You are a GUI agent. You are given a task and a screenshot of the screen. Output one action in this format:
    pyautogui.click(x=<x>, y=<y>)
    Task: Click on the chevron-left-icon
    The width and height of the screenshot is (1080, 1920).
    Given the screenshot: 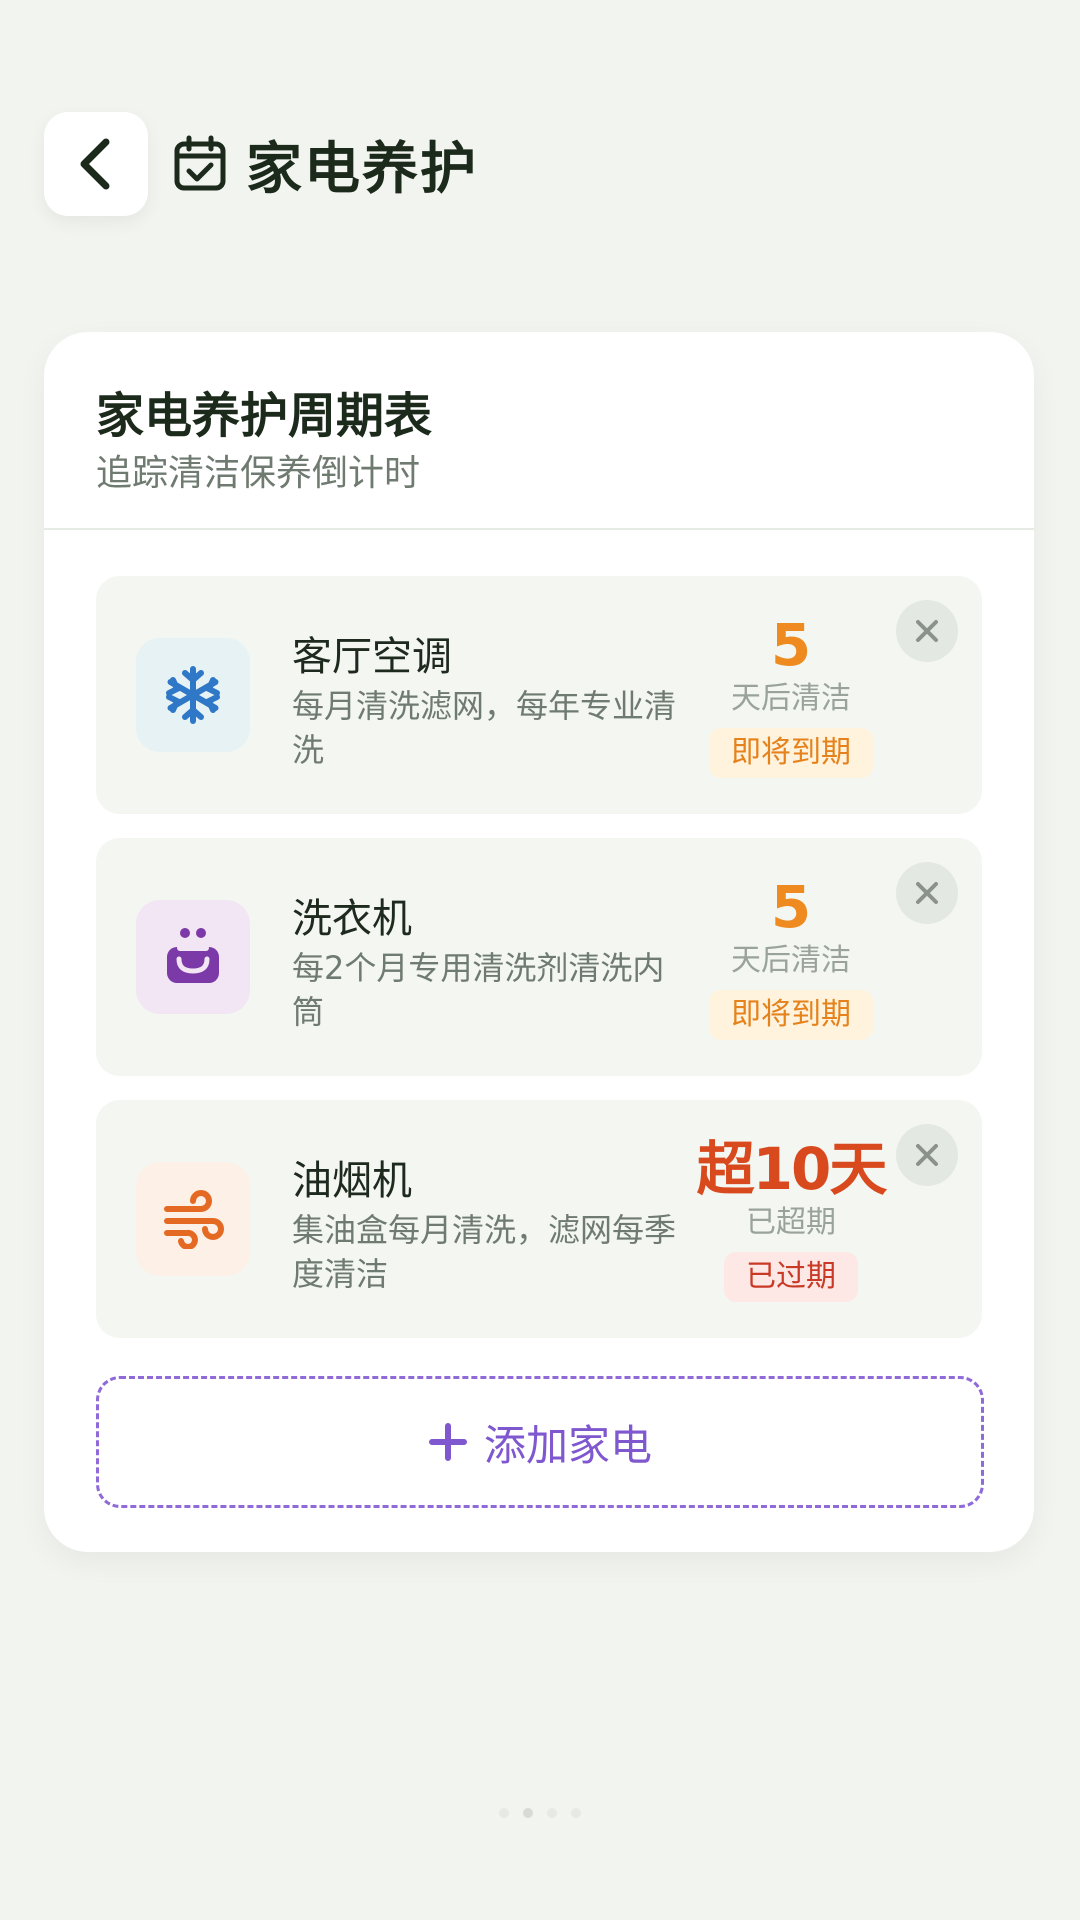 What is the action you would take?
    pyautogui.click(x=95, y=164)
    